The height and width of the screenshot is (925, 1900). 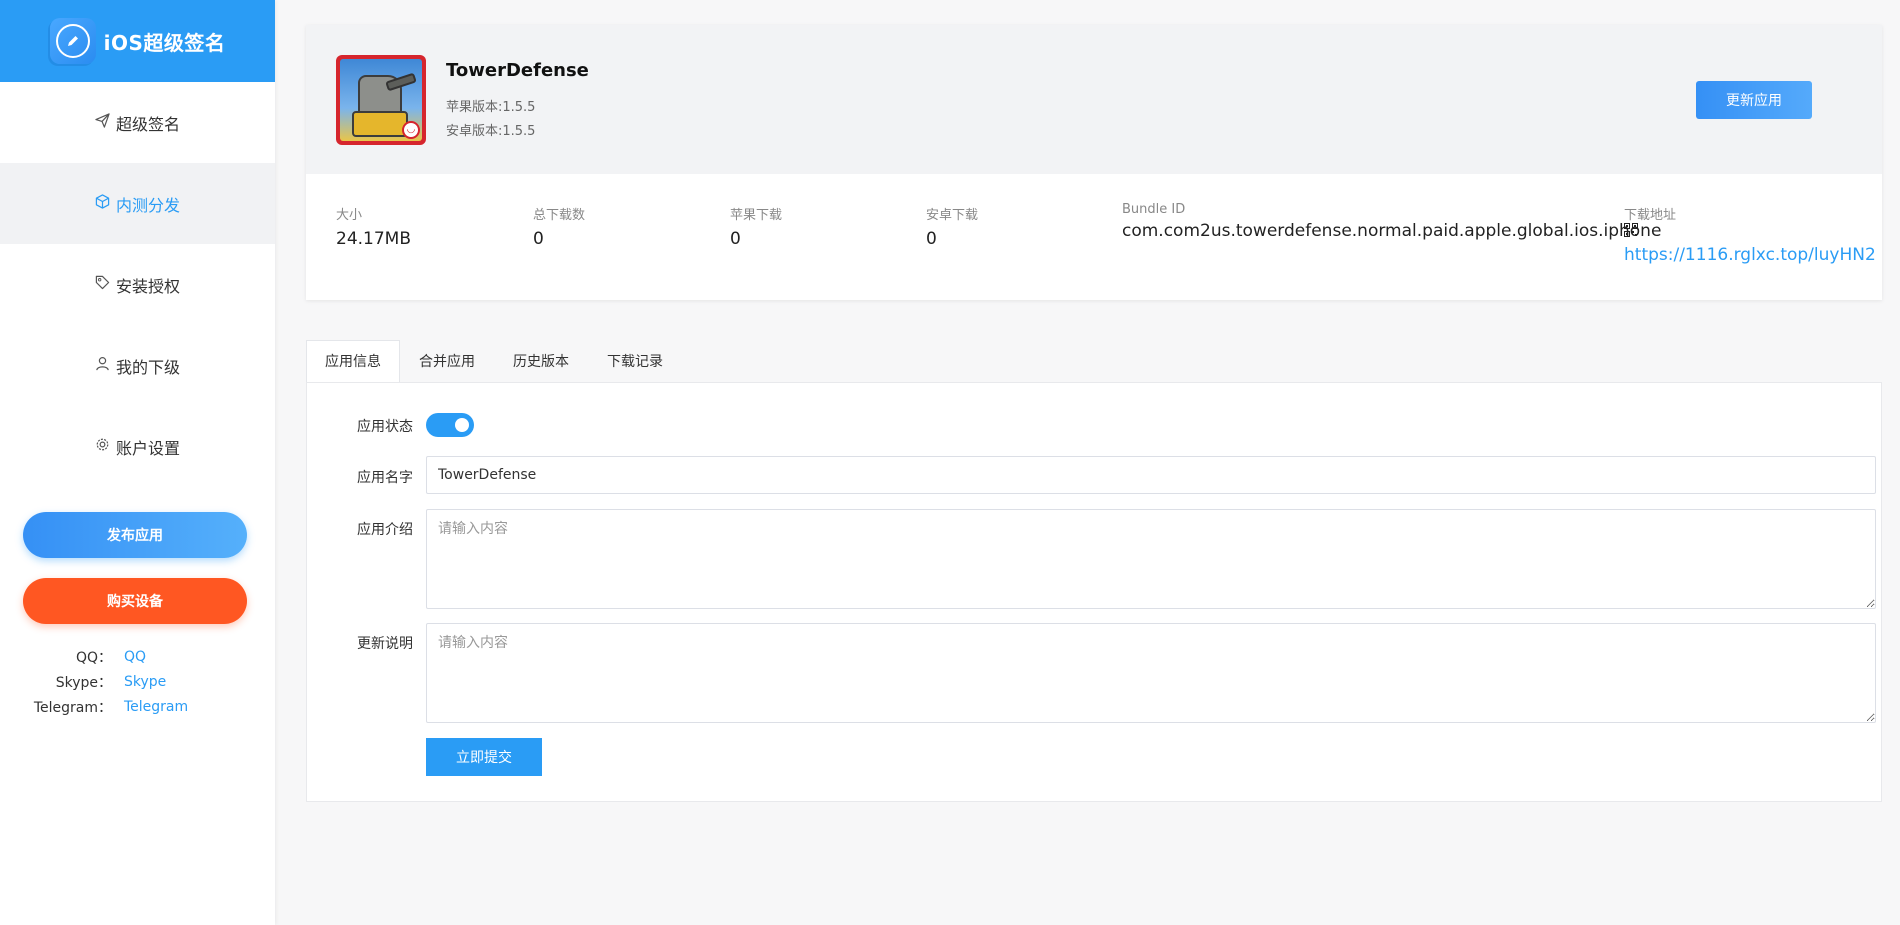 I want to click on contact-key: Telegram：, so click(x=72, y=707).